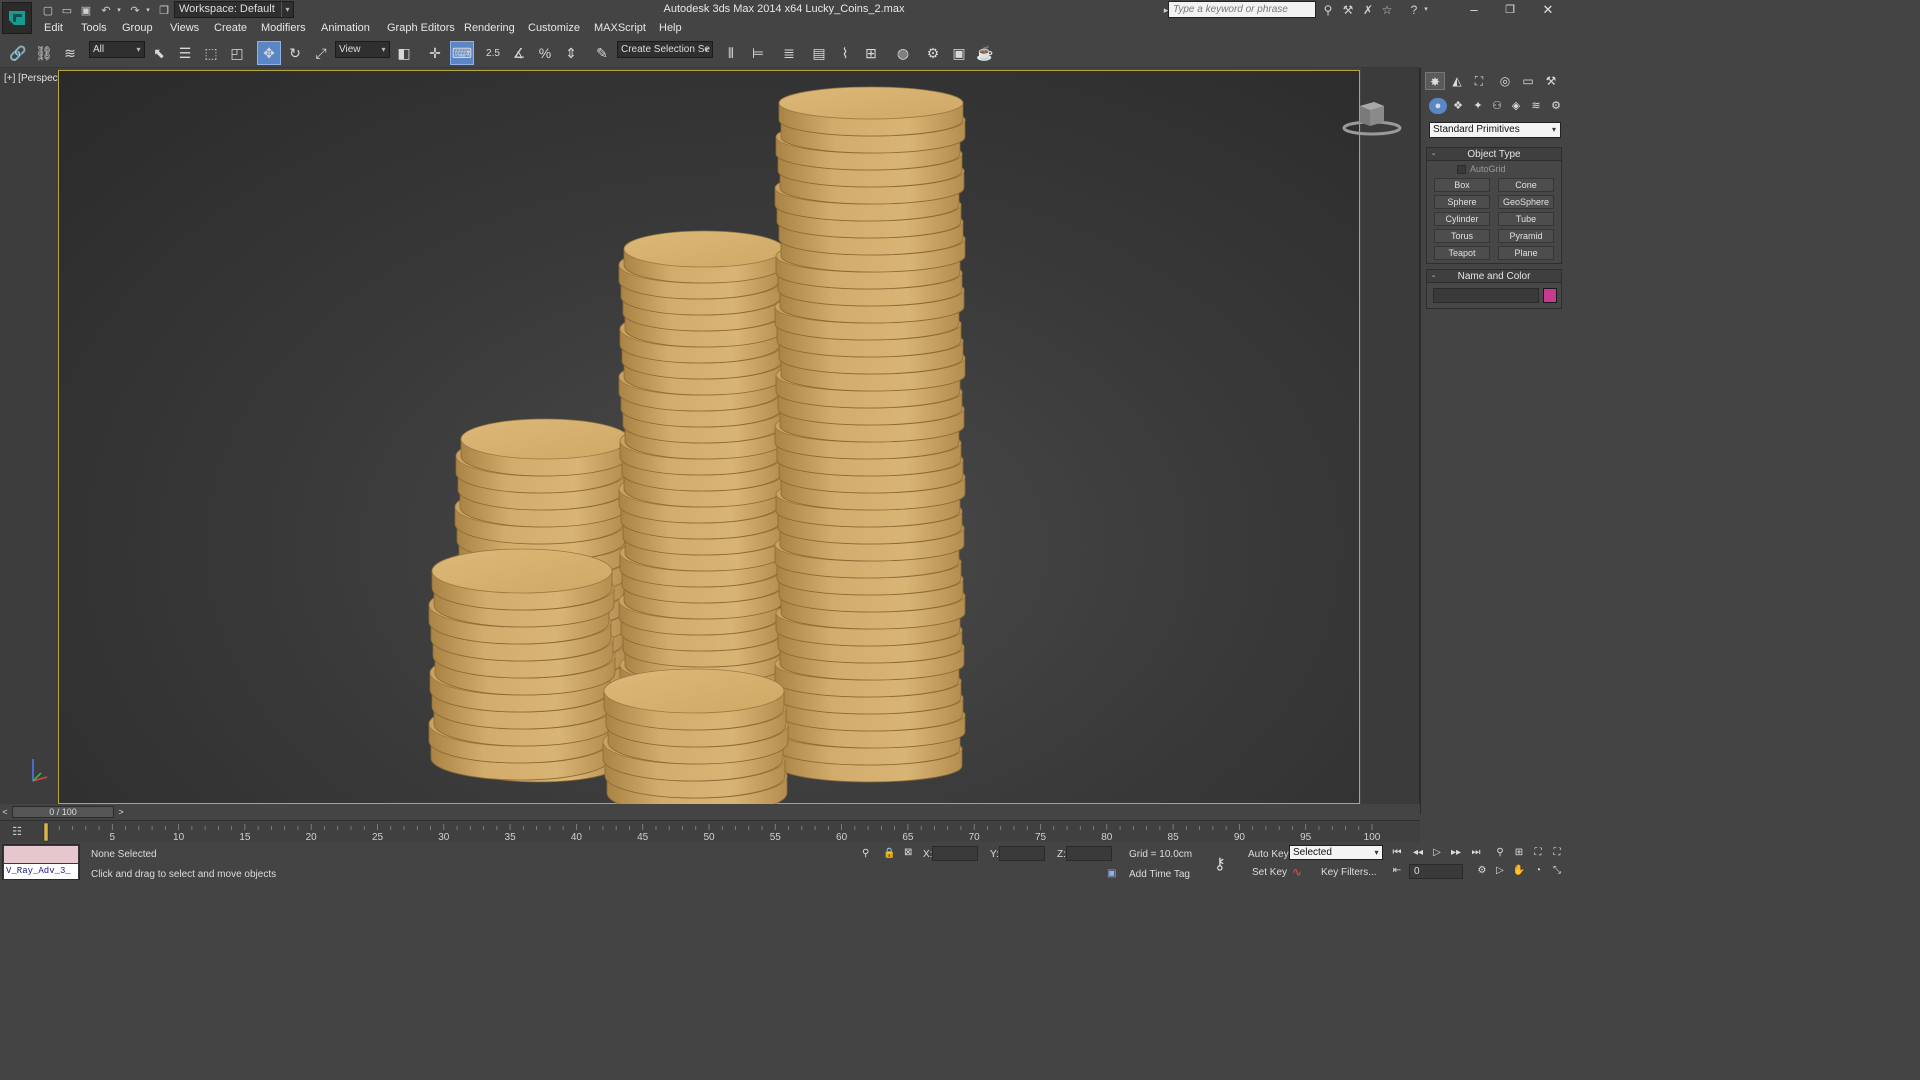 The width and height of the screenshot is (1920, 1080). What do you see at coordinates (1519, 853) in the screenshot?
I see `zoom-all-icon: ⊞` at bounding box center [1519, 853].